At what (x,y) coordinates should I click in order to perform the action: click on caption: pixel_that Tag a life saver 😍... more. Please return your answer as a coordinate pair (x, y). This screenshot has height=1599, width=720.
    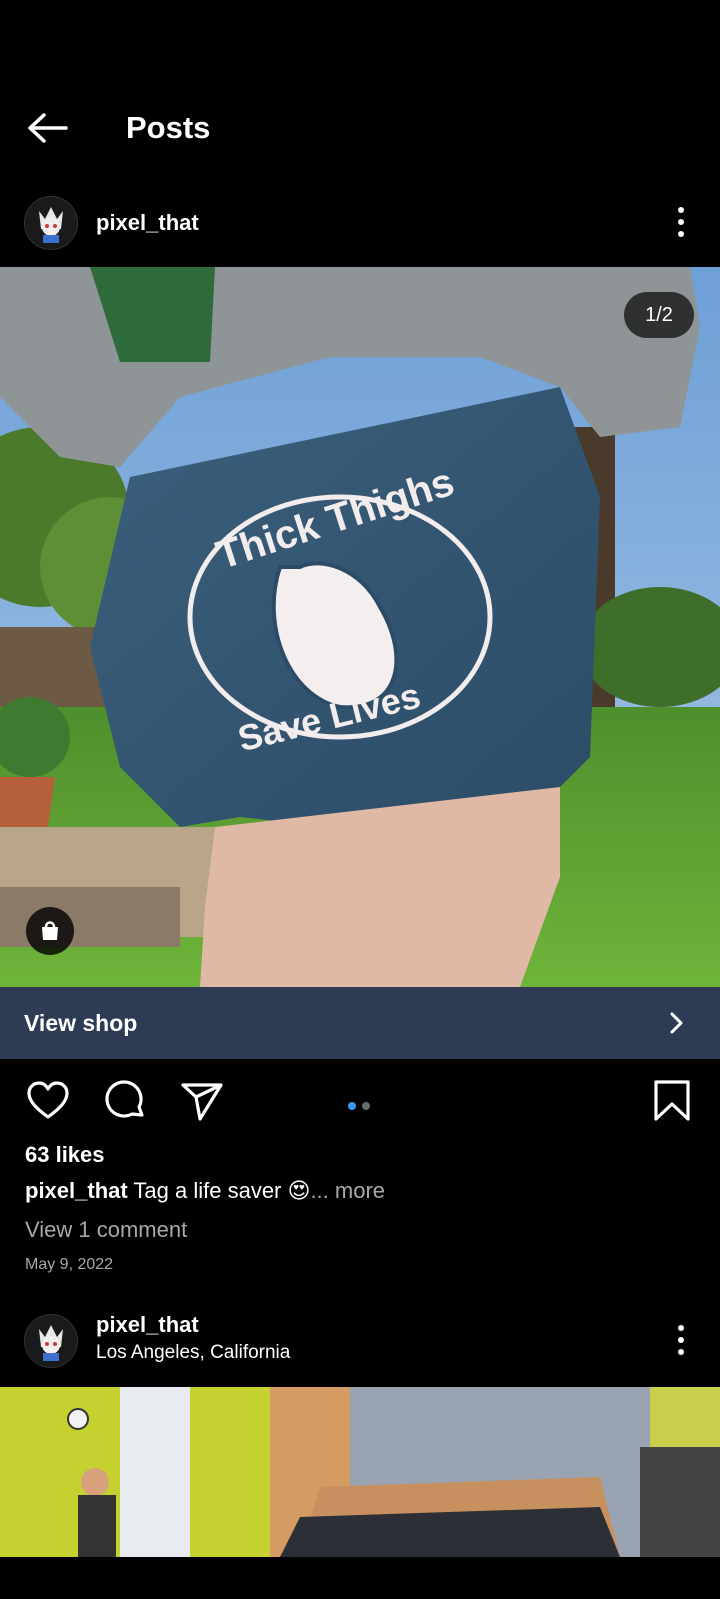
    Looking at the image, I should click on (205, 1191).